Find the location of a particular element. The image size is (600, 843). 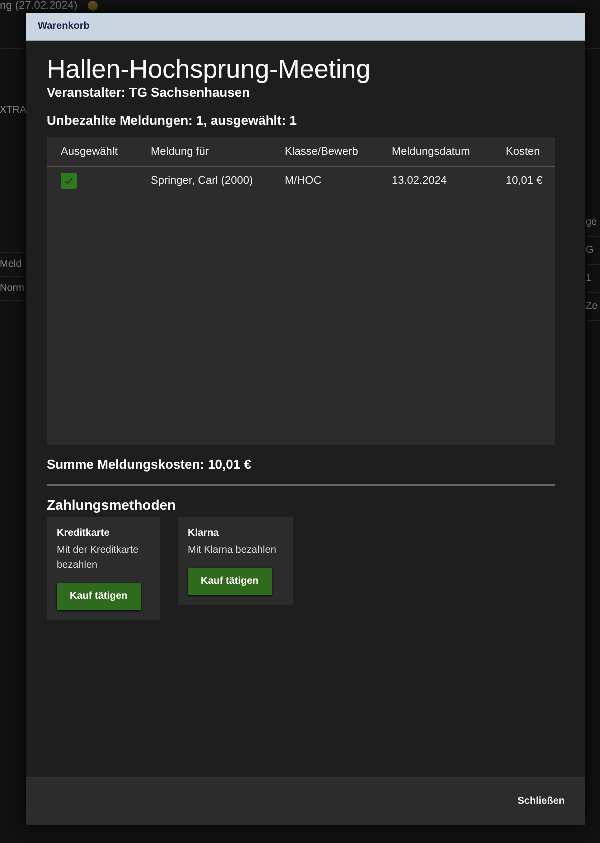

background-text: 1 is located at coordinates (593, 279).